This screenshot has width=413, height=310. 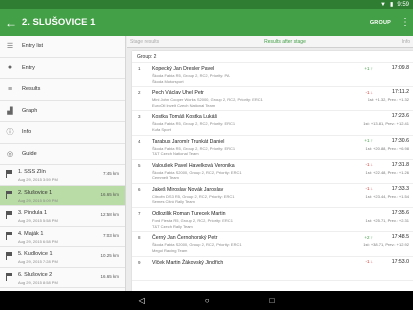 What do you see at coordinates (162, 42) in the screenshot?
I see `tab-stage-results: Stage results` at bounding box center [162, 42].